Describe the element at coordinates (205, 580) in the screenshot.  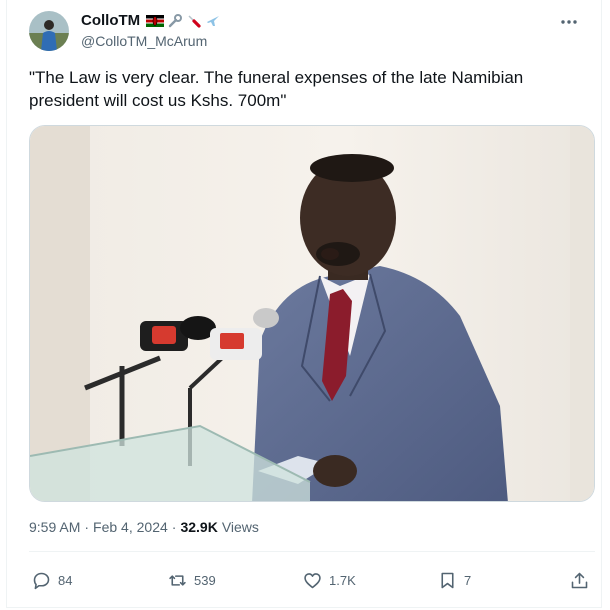
I see `repost-count: 539` at that location.